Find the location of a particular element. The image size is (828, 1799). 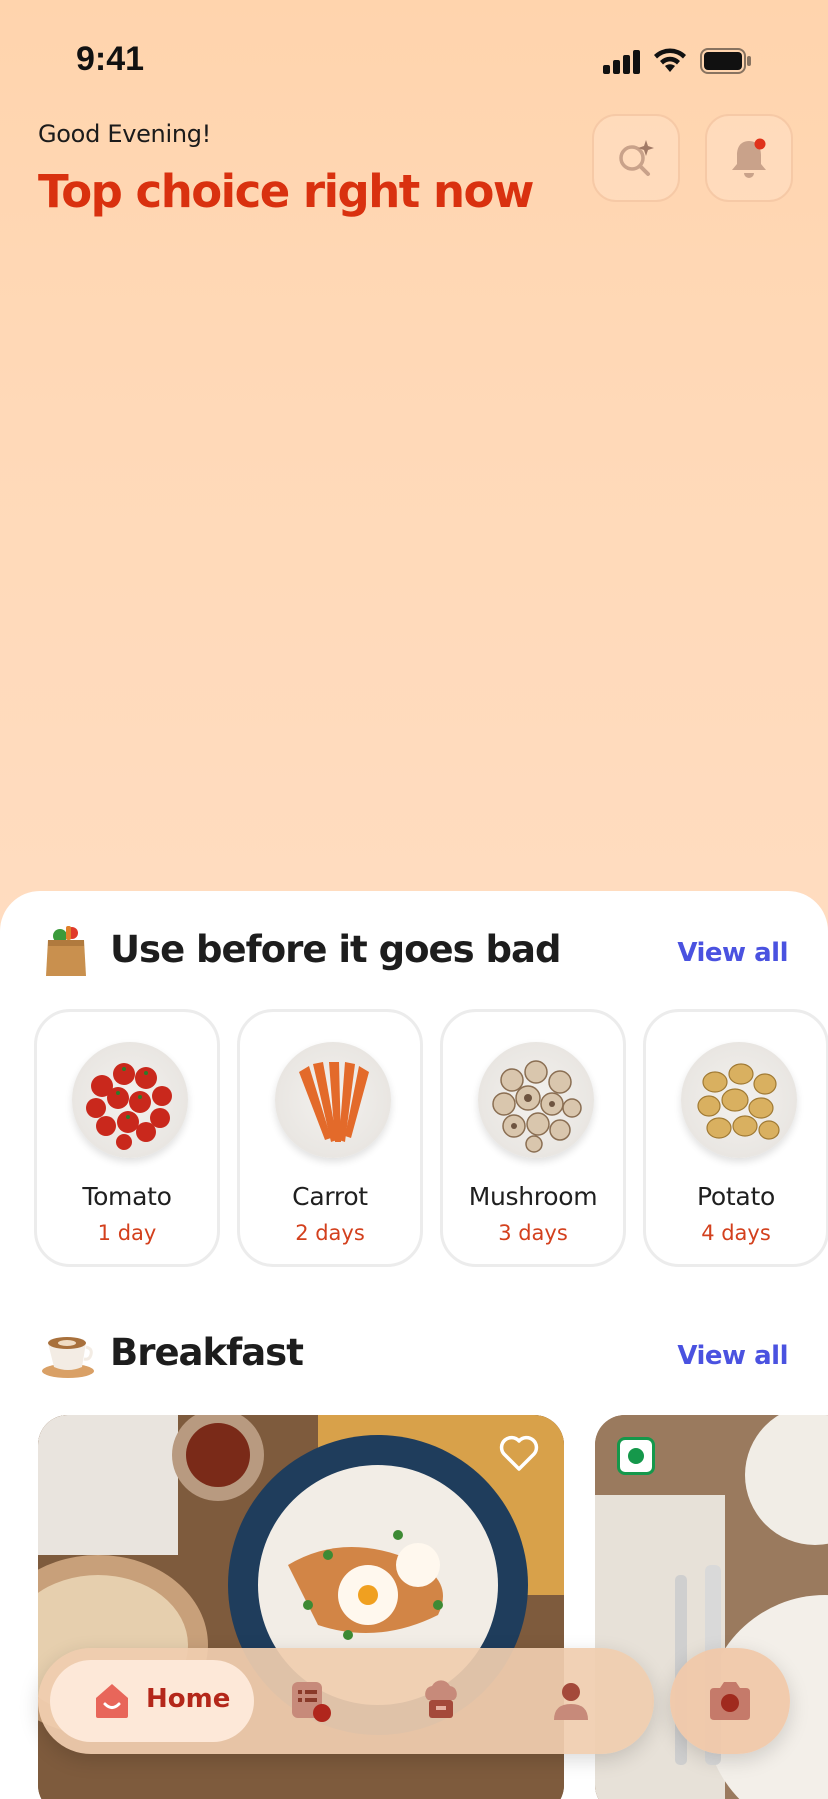

chef-hat-icon is located at coordinates (441, 1701).